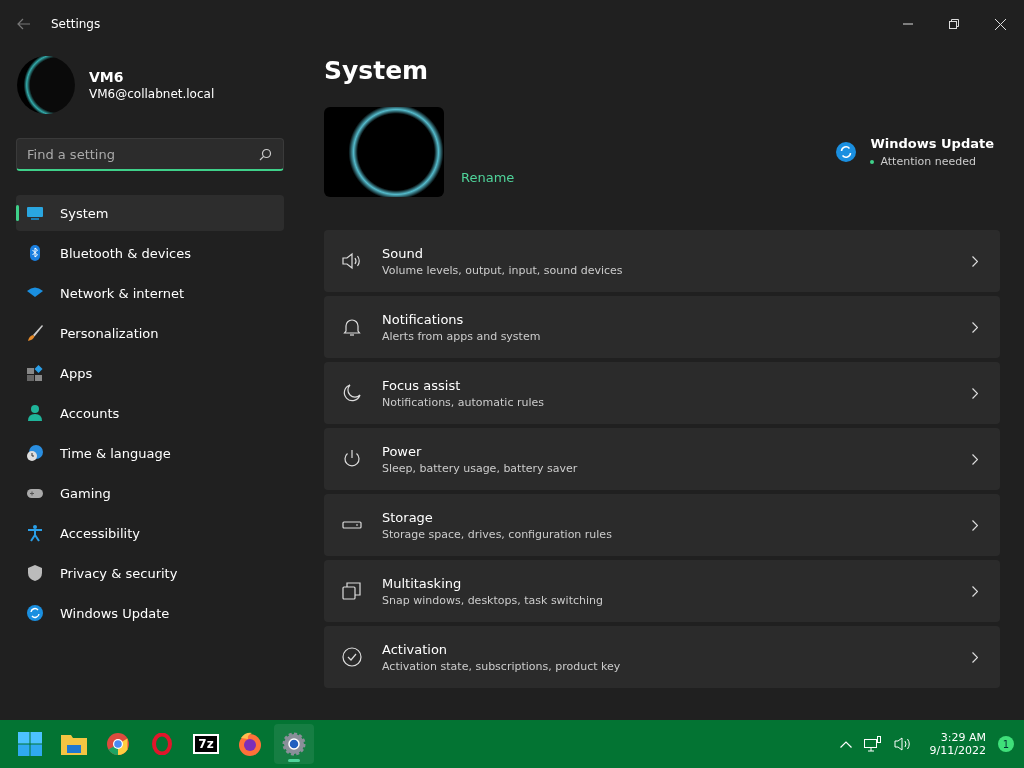 This screenshot has height=768, width=1024. Describe the element at coordinates (872, 161) in the screenshot. I see `status-dot-icon` at that location.